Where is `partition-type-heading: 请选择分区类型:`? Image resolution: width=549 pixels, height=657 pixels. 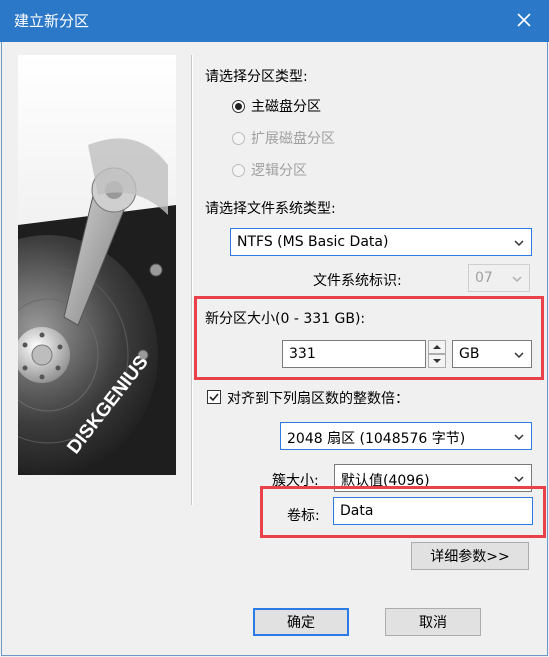 partition-type-heading: 请选择分区类型: is located at coordinates (256, 77).